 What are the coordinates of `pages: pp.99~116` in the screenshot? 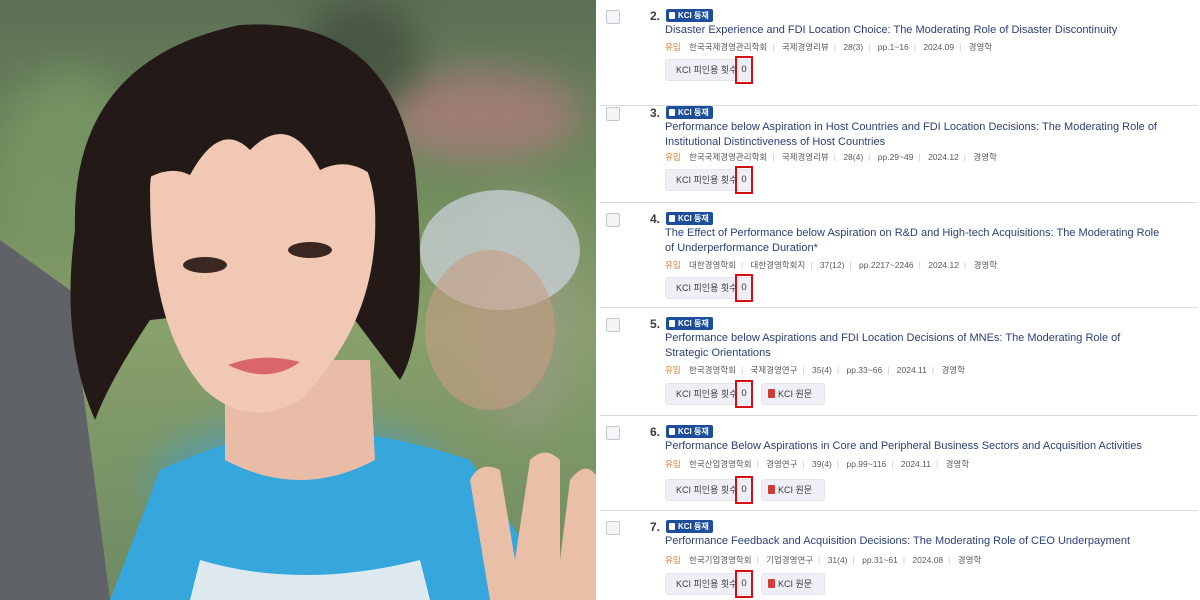 It's located at (866, 464).